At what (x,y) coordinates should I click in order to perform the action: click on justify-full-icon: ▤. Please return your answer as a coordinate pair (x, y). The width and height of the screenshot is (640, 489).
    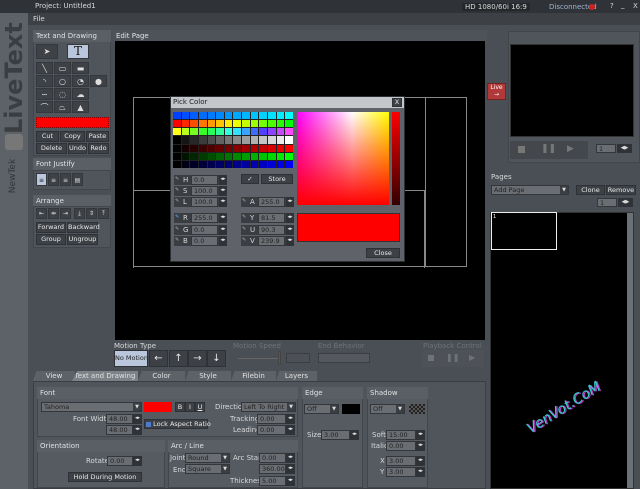
    Looking at the image, I should click on (77, 179).